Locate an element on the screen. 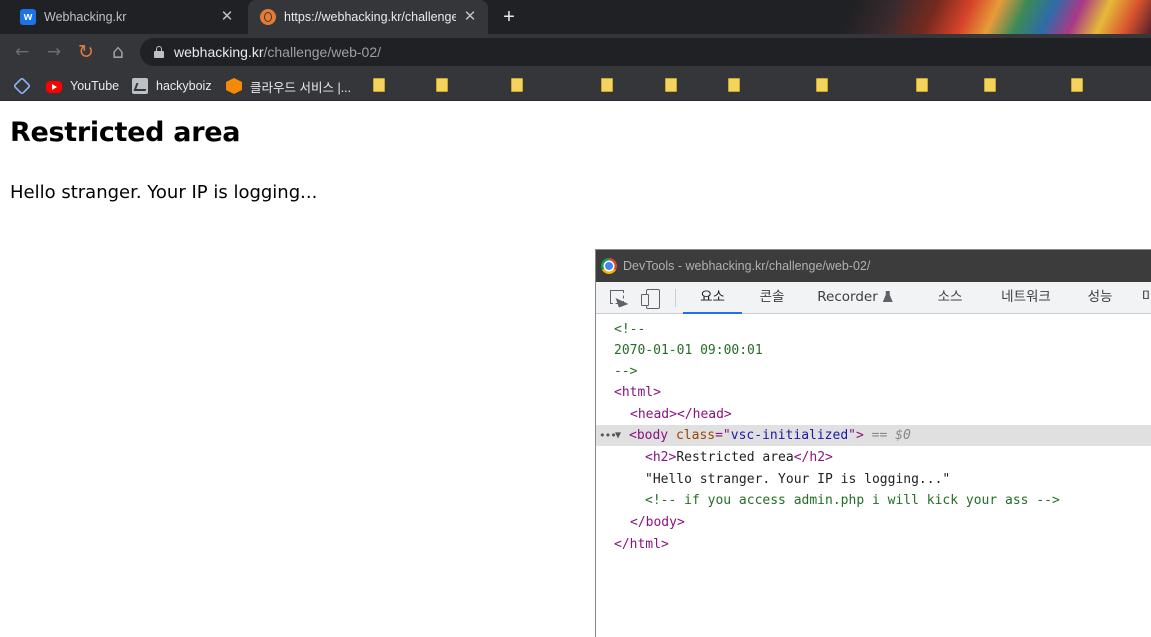 This screenshot has height=637, width=1151. bookmark-hackyboiz: hackyboiz is located at coordinates (172, 86).